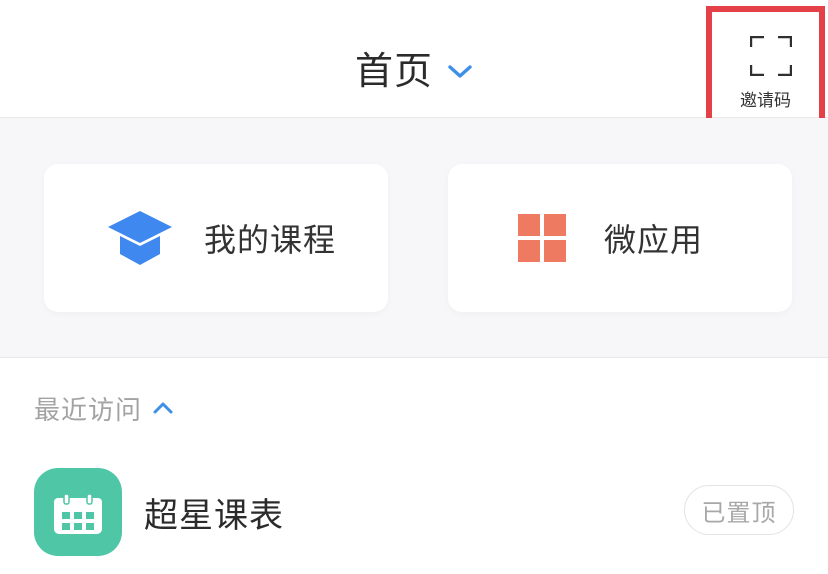 This screenshot has width=828, height=574. Describe the element at coordinates (739, 510) in the screenshot. I see `pinned-badge: 已置顶` at that location.